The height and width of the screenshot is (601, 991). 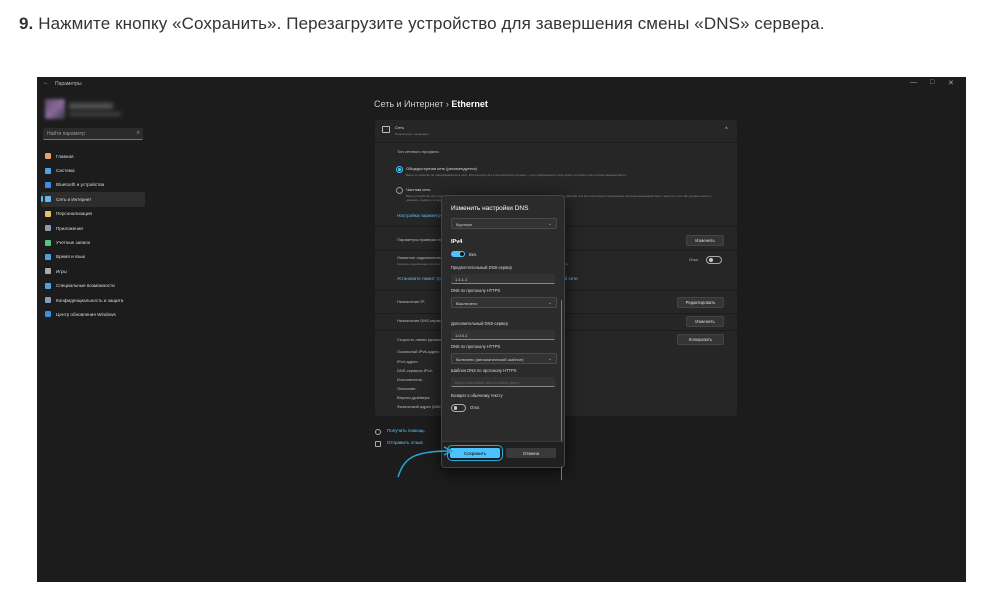 I want to click on sidebar-item: Bluetooth и устройства, so click(x=93, y=185).